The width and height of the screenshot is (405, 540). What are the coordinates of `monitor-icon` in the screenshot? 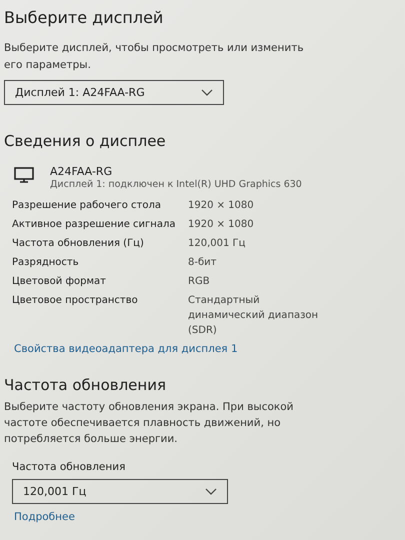 It's located at (24, 175).